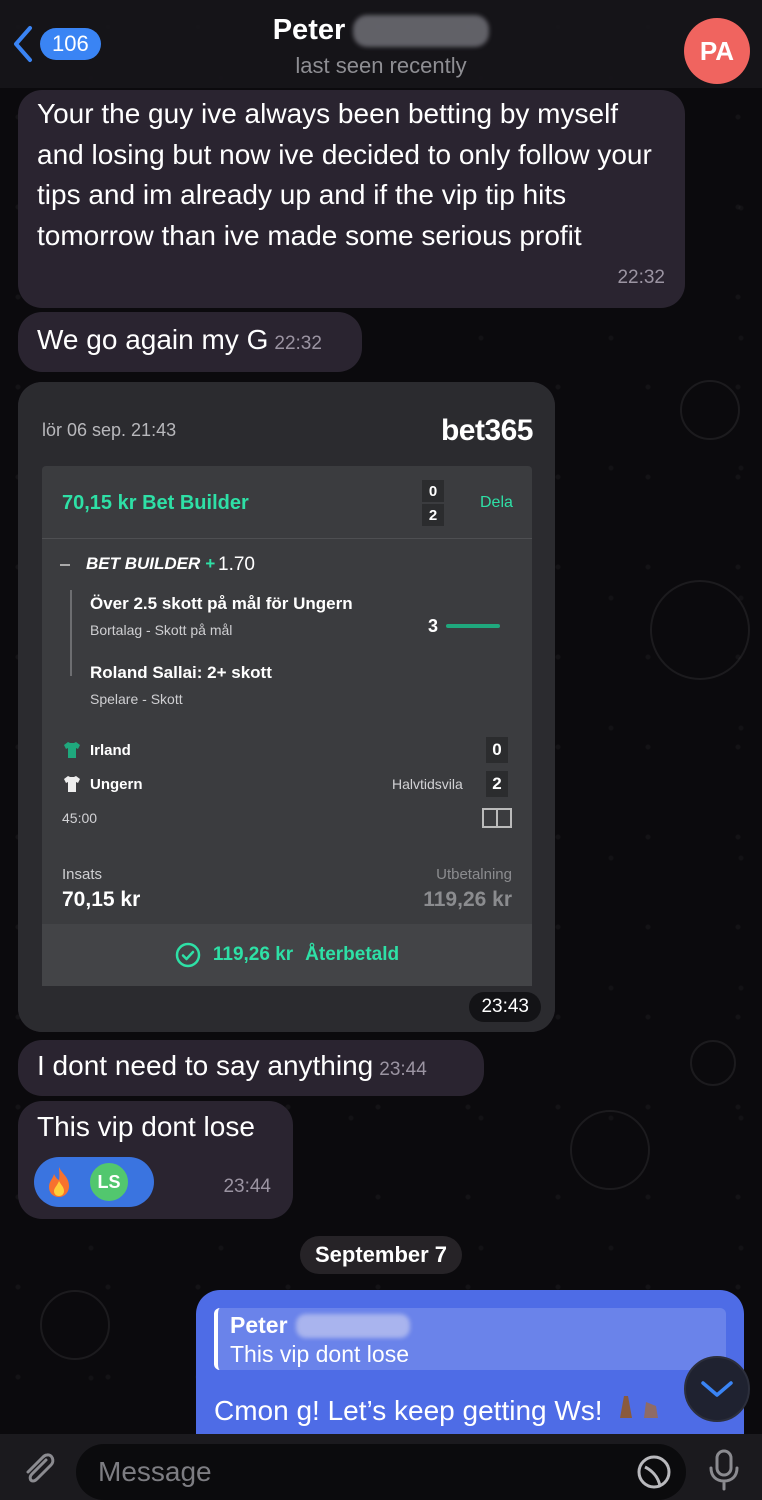 The height and width of the screenshot is (1500, 762). What do you see at coordinates (155, 1160) in the screenshot?
I see `incoming-message: This vip dont lose LS 23:44` at bounding box center [155, 1160].